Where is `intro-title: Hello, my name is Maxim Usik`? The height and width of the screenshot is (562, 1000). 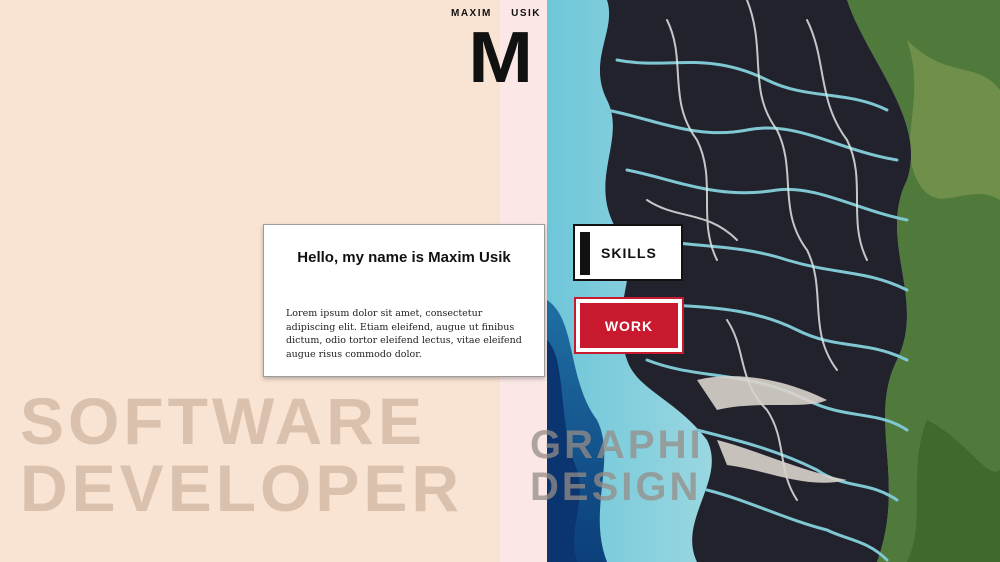
intro-title: Hello, my name is Maxim Usik is located at coordinates (404, 257).